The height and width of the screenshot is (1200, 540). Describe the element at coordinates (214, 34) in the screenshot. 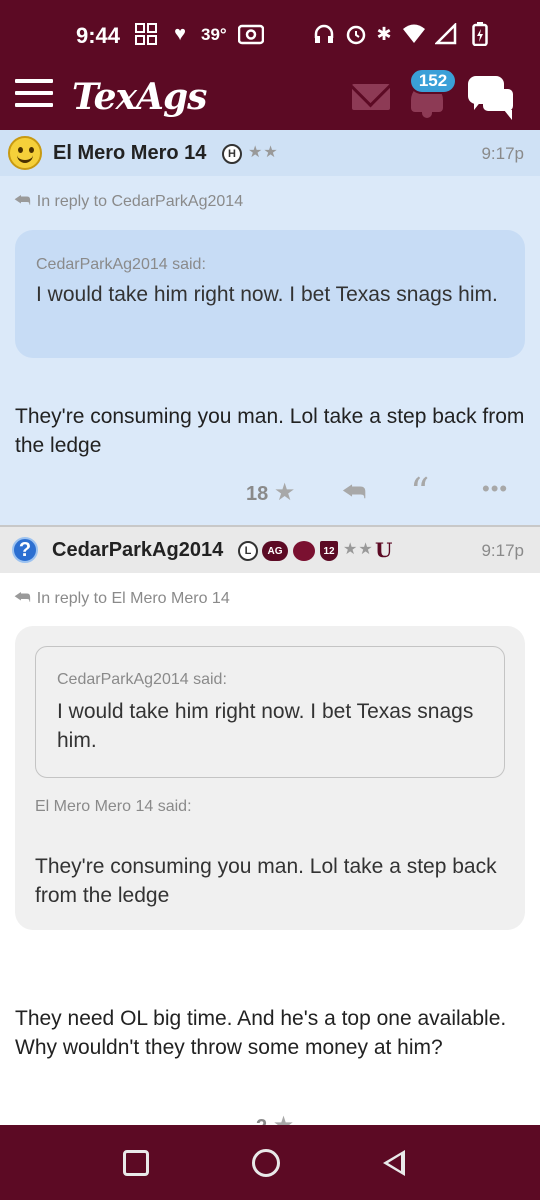

I see `status-temperature: 39°` at that location.